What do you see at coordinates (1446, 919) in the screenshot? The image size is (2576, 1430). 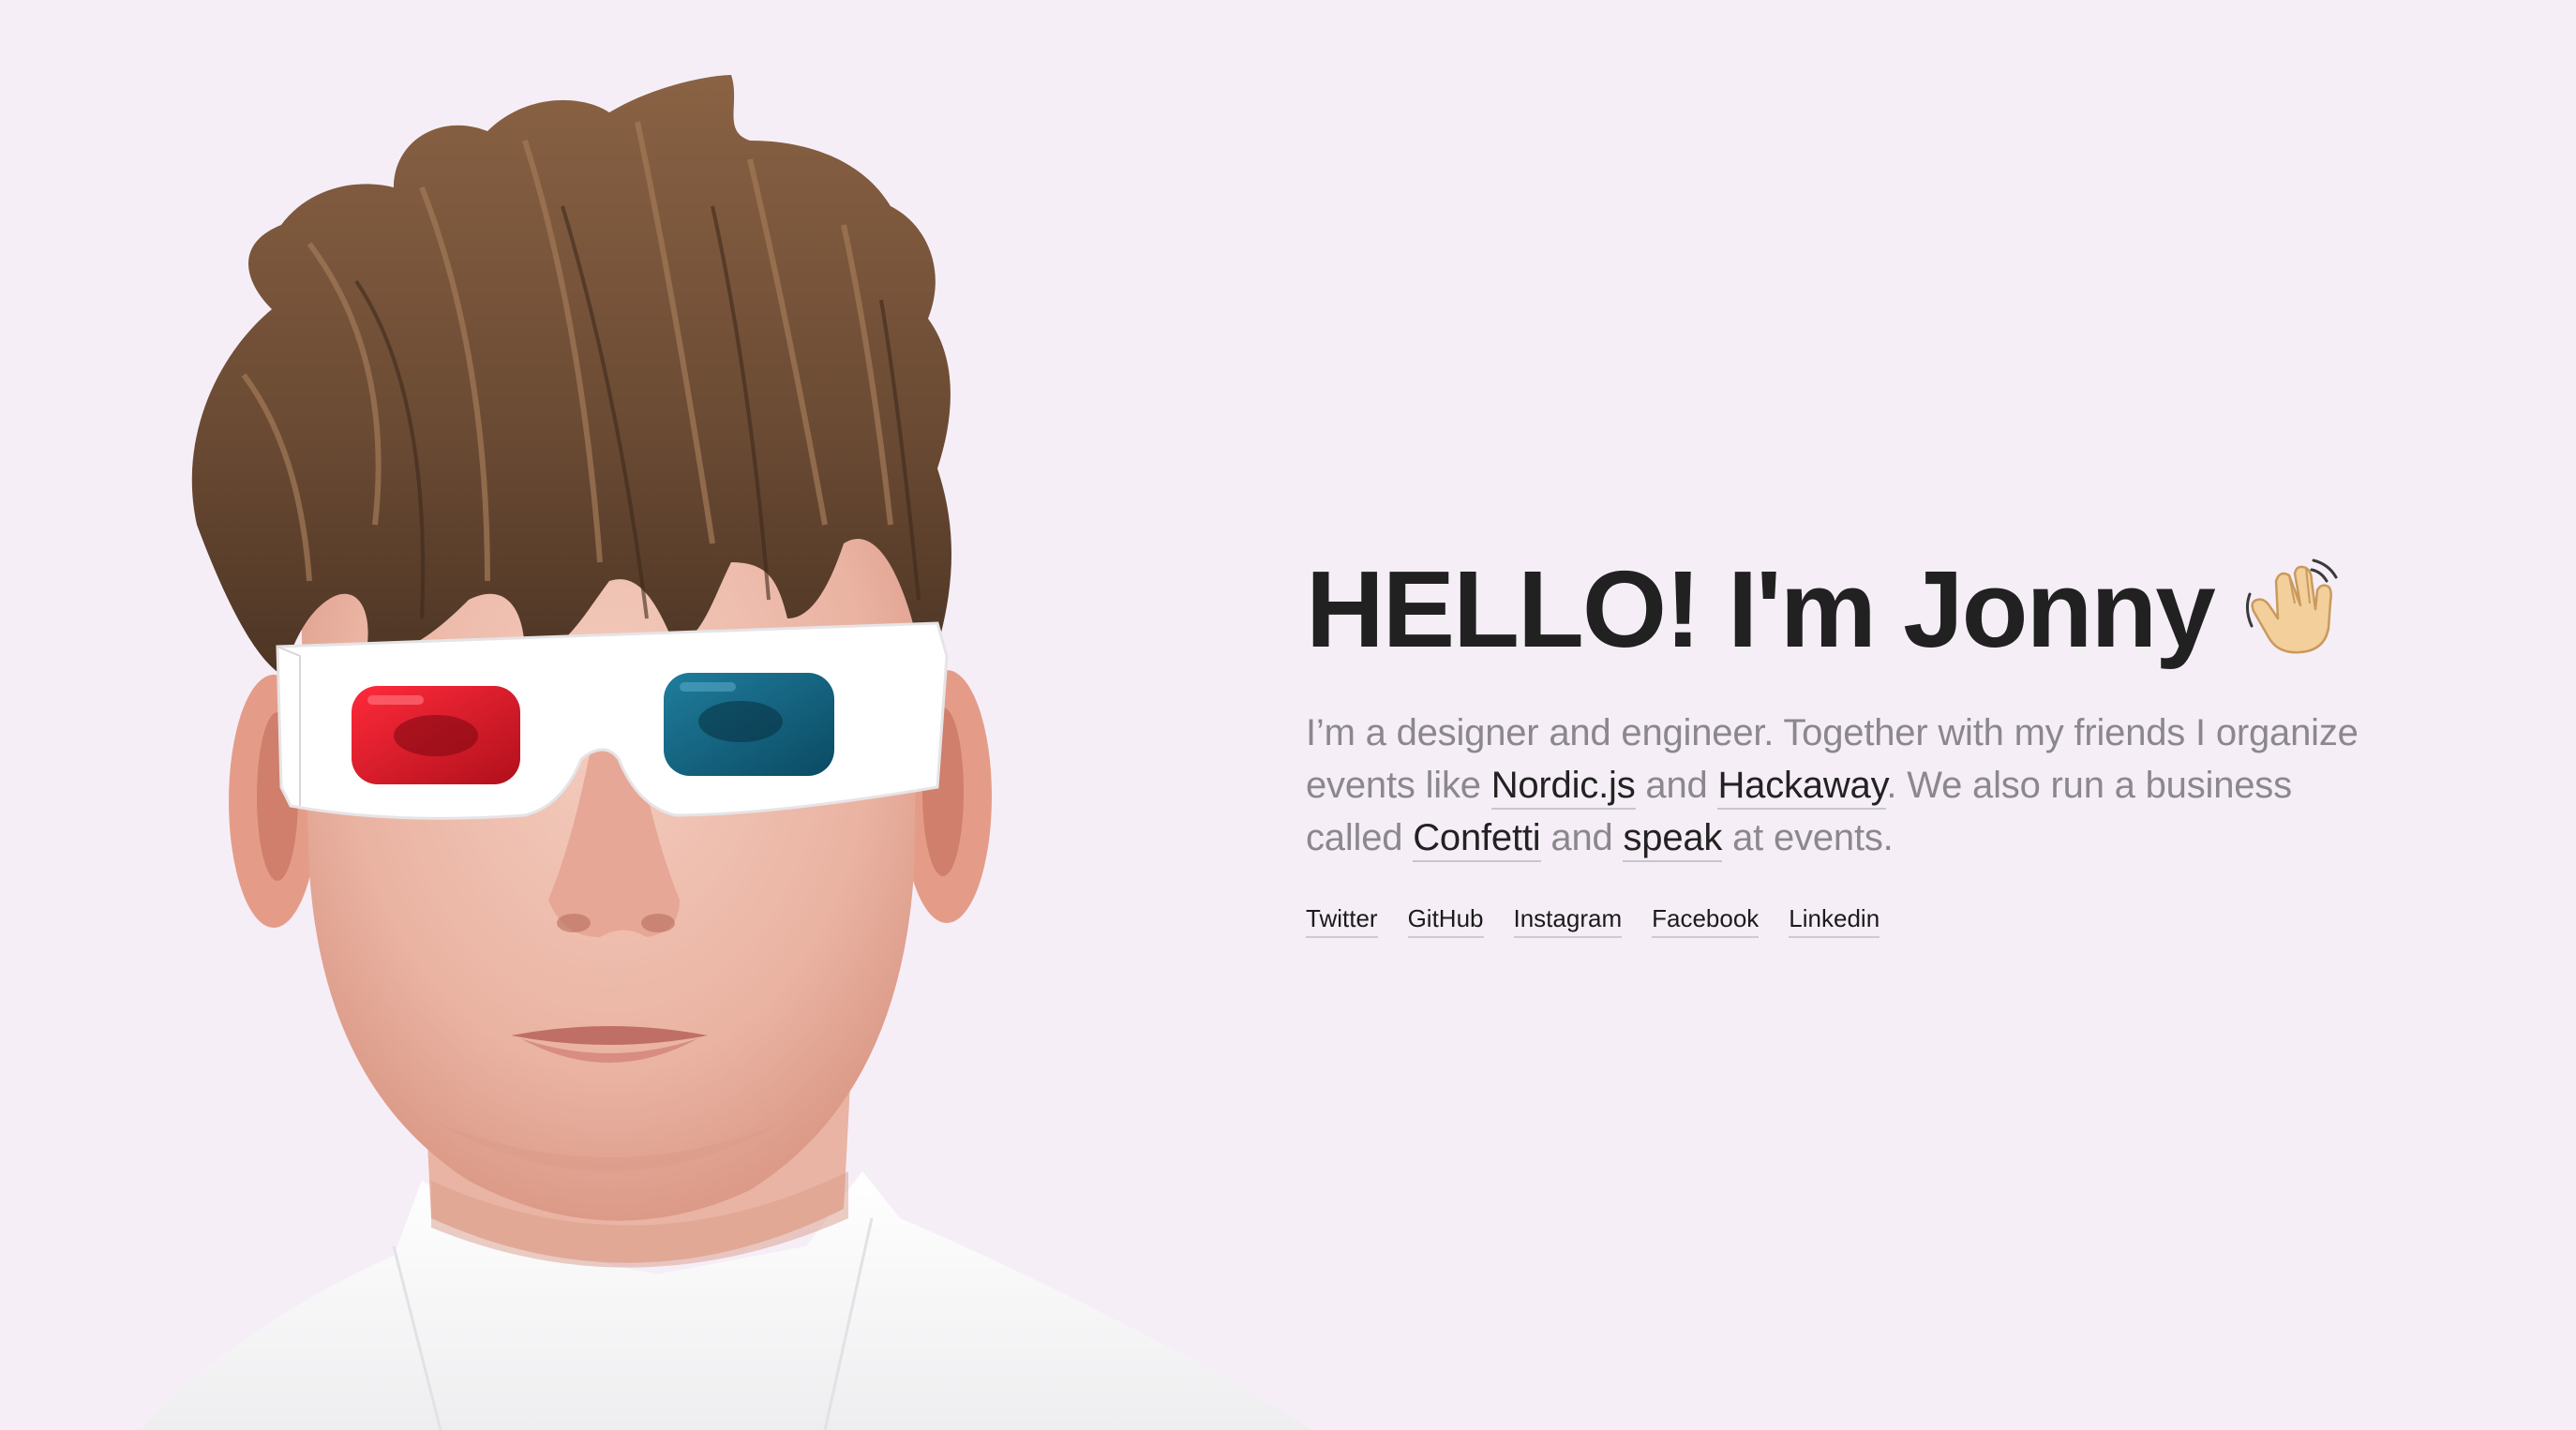 I see `github-link: GitHub` at bounding box center [1446, 919].